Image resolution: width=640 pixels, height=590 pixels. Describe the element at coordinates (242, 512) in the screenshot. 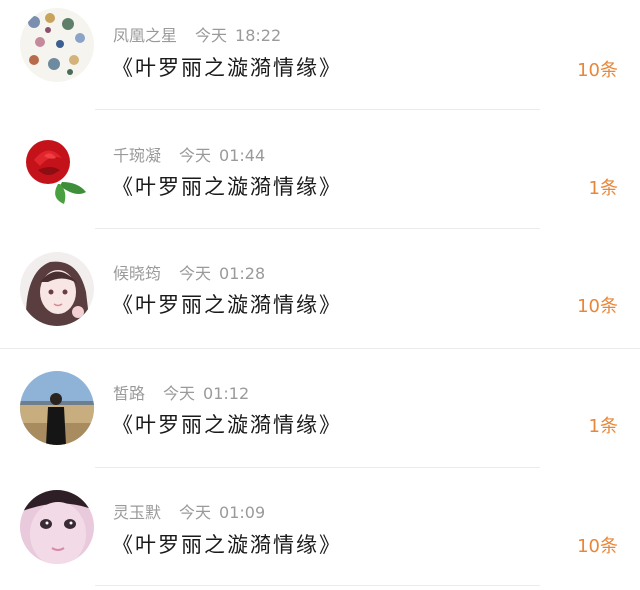

I see `time-label: 01:09` at that location.